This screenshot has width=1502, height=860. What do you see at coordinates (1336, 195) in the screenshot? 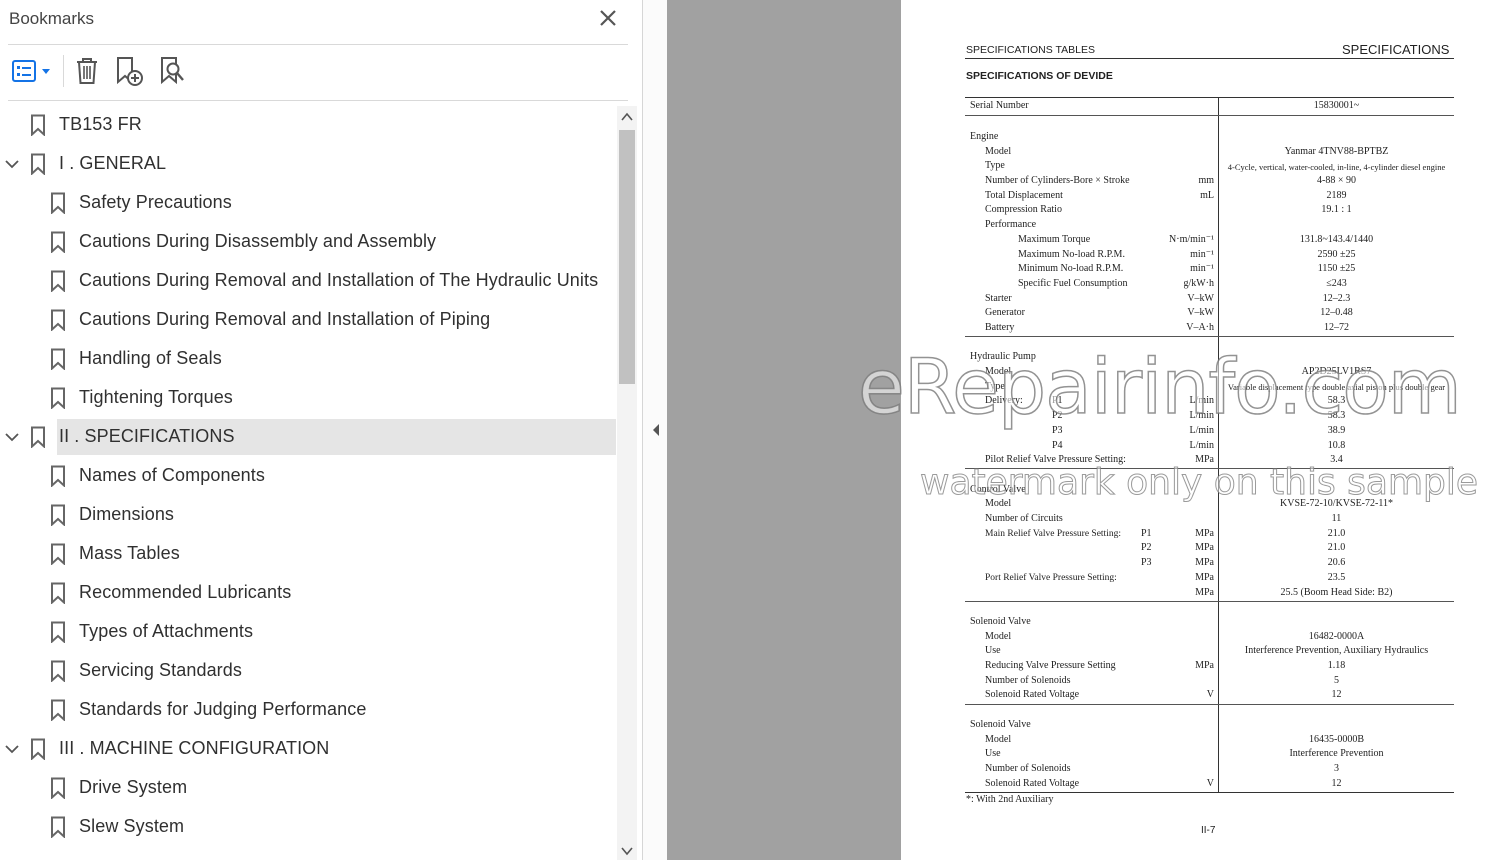
I see `engine-disp-value: 2189` at bounding box center [1336, 195].